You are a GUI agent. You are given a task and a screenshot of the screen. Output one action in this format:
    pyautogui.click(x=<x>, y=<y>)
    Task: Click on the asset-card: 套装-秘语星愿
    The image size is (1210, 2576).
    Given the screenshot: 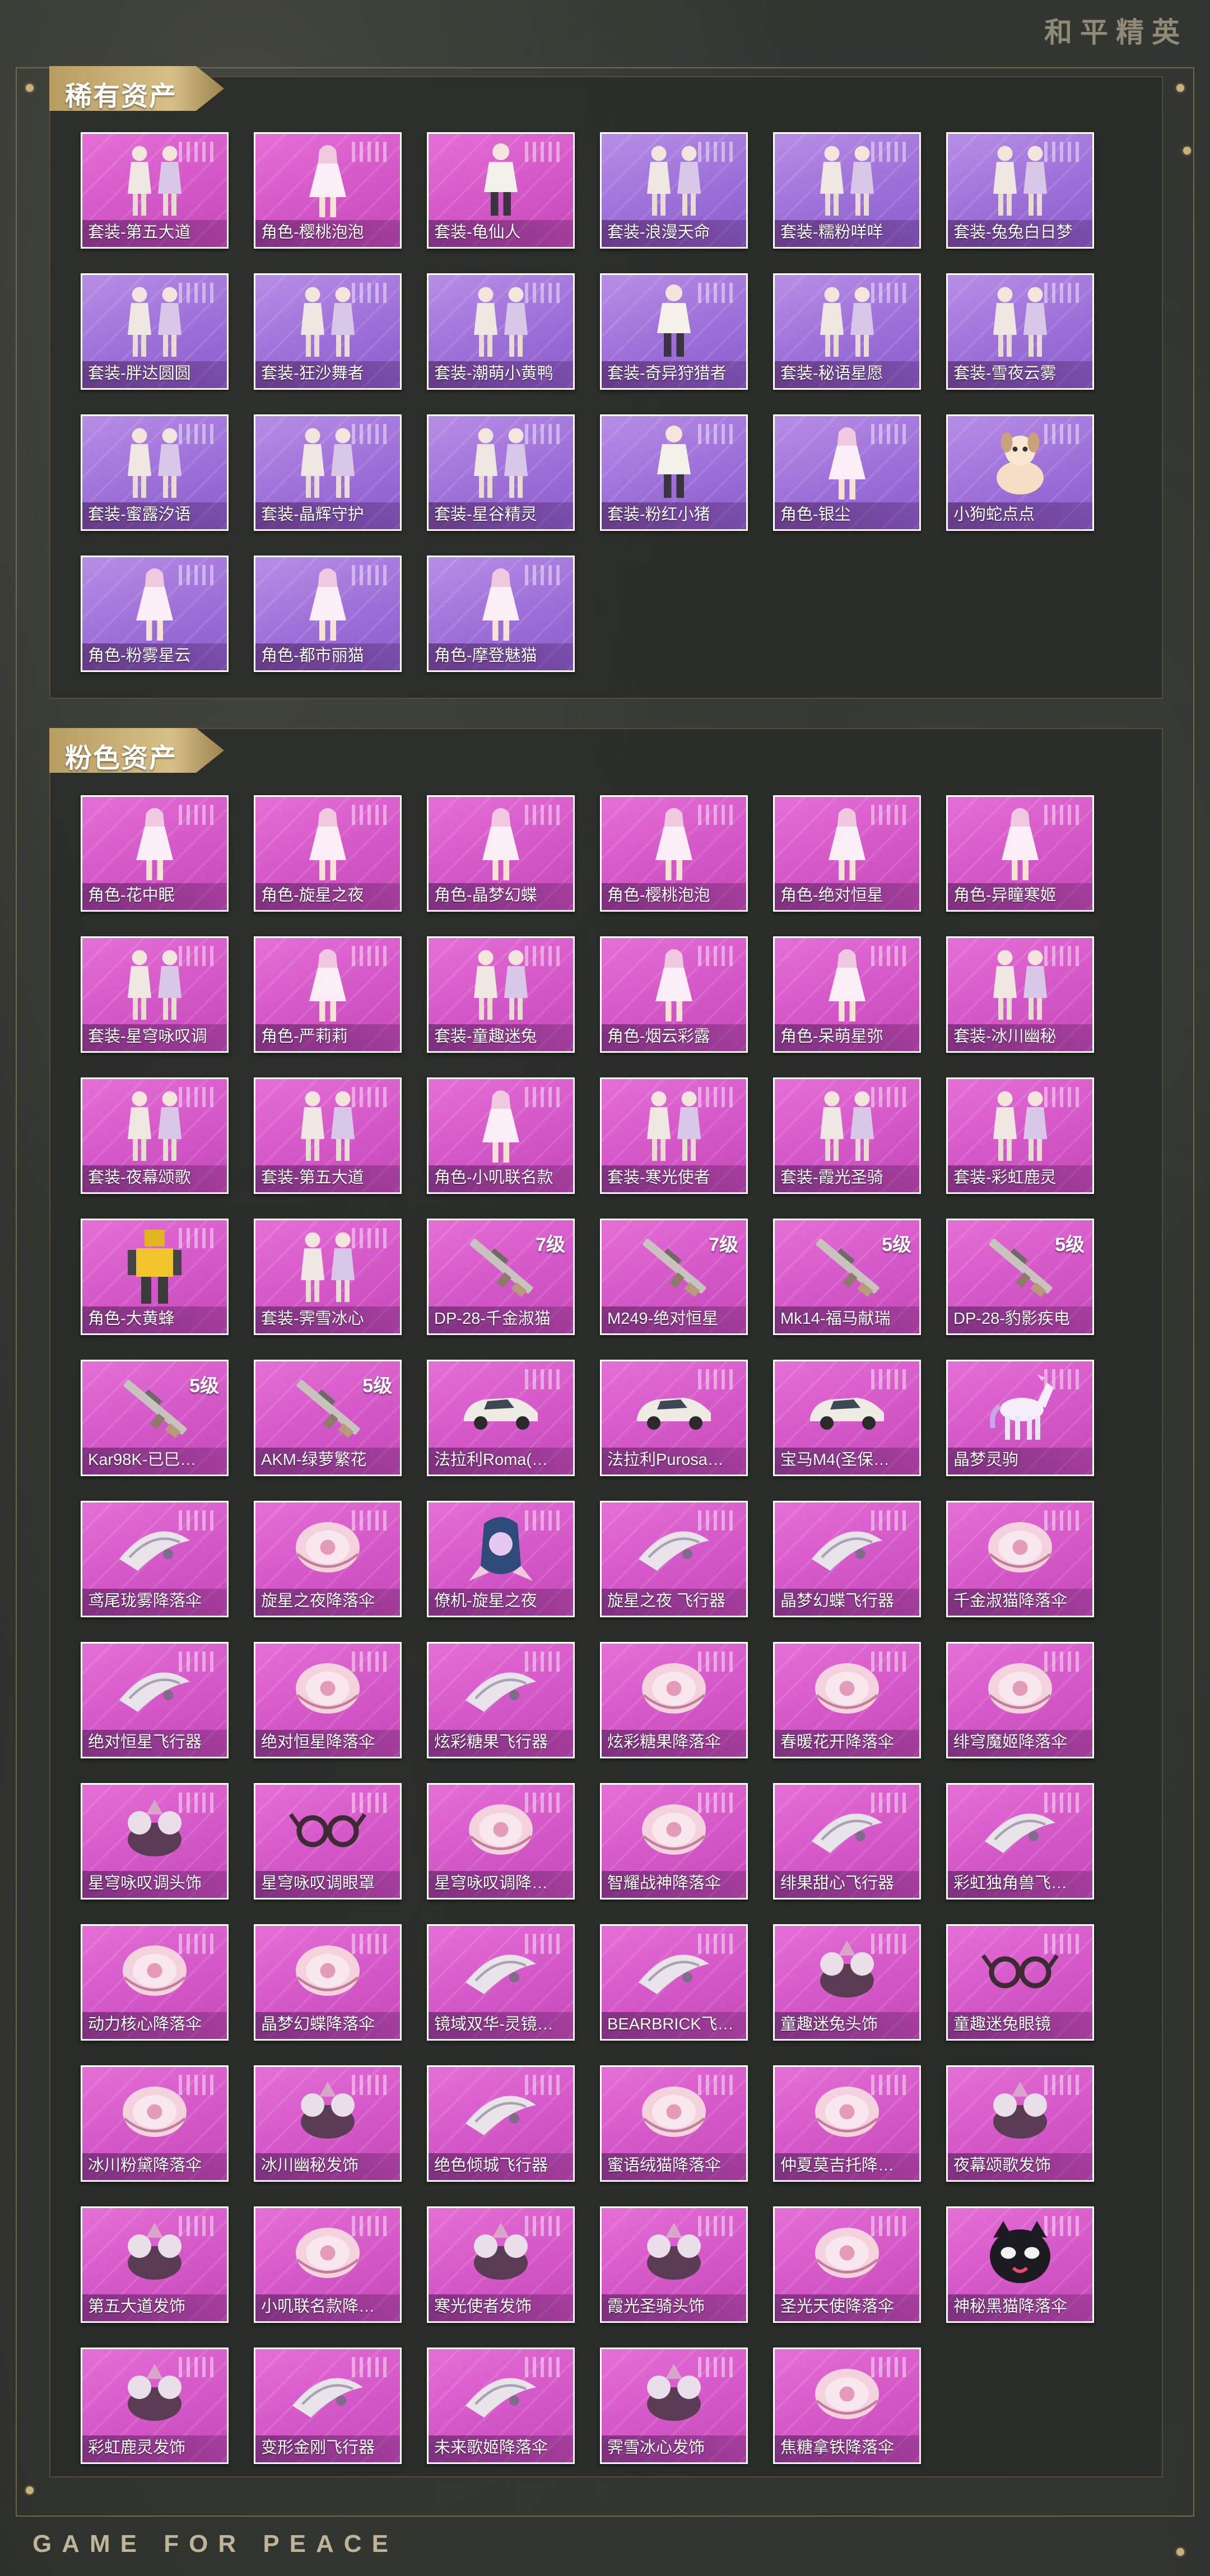 What is the action you would take?
    pyautogui.click(x=847, y=332)
    